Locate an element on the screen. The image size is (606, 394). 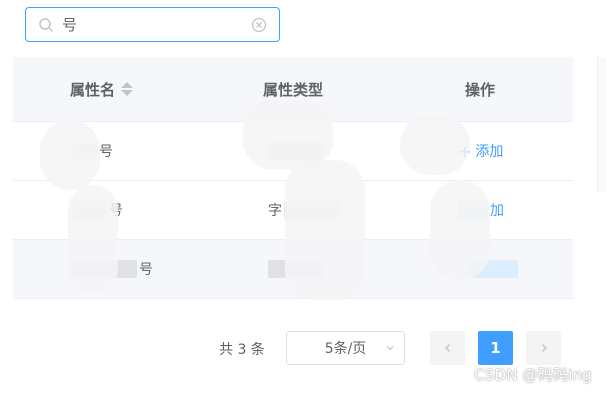
chevron-left-icon is located at coordinates (447, 348).